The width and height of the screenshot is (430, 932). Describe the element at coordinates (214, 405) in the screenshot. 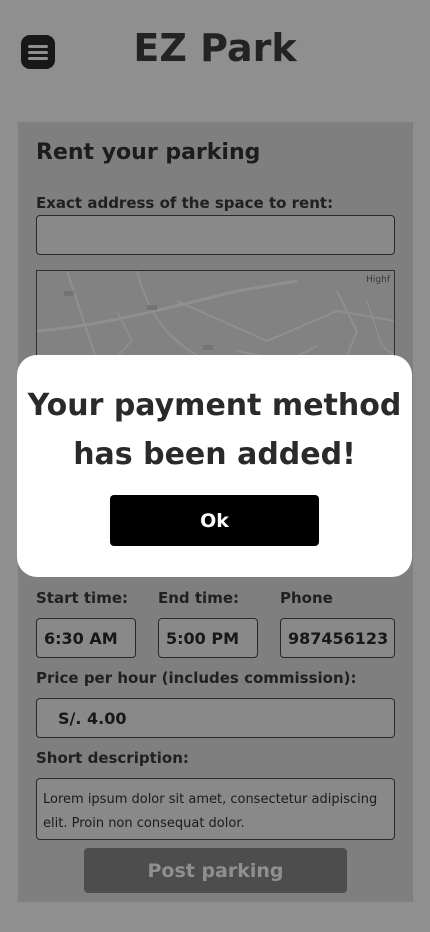

I see `dialog-message-line1: Your payment method` at that location.